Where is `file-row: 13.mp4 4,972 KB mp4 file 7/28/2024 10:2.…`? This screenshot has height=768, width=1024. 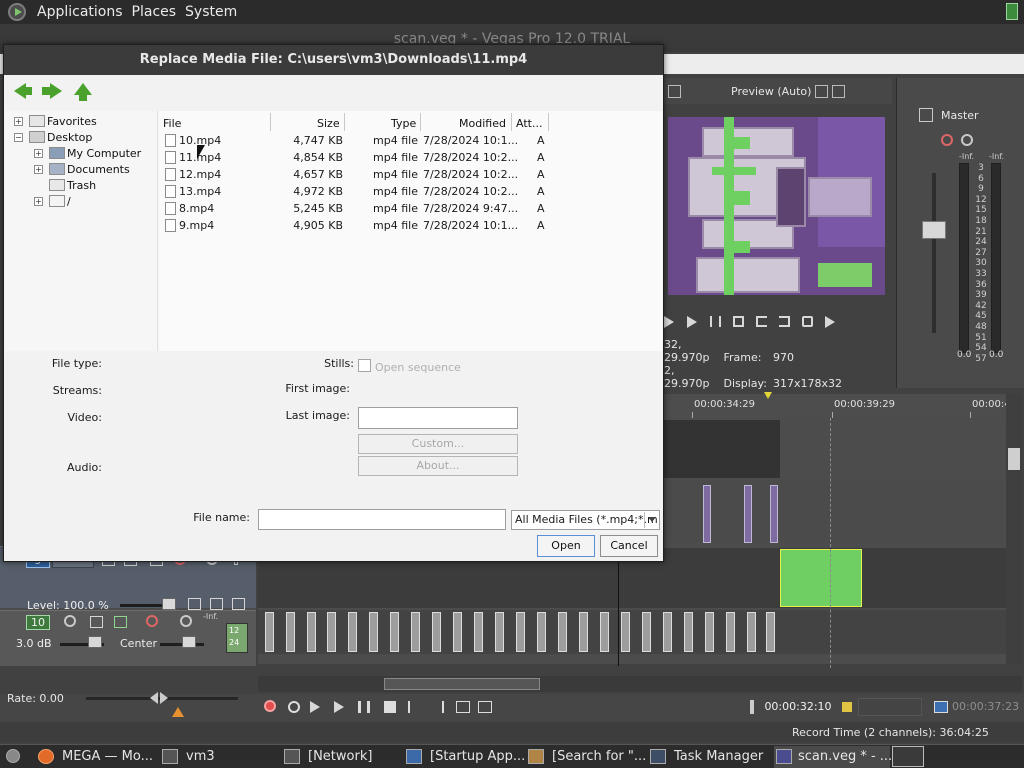 file-row: 13.mp4 4,972 KB mp4 file 7/28/2024 10:2.… is located at coordinates (410, 191).